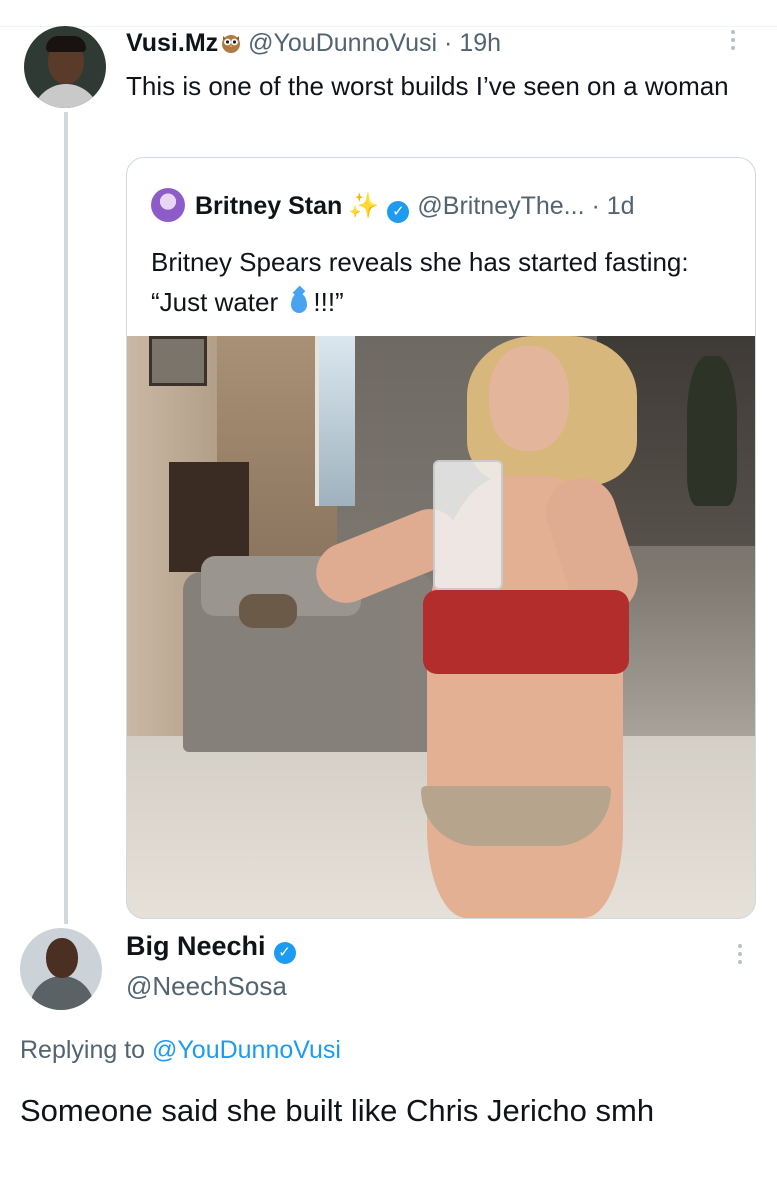 The width and height of the screenshot is (777, 1200). I want to click on author-handle: @YouDunnoVusi, so click(342, 43).